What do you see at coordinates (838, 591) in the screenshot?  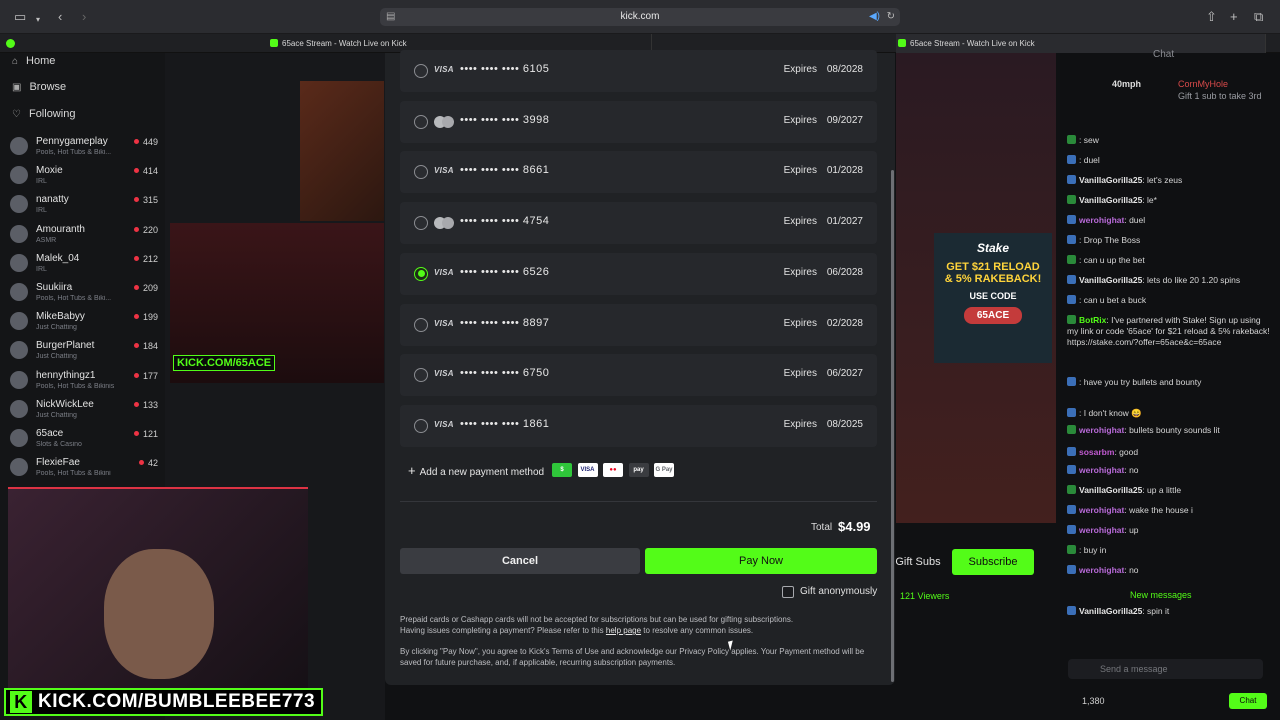 I see `gift-anonymously-label: Gift anonymously` at bounding box center [838, 591].